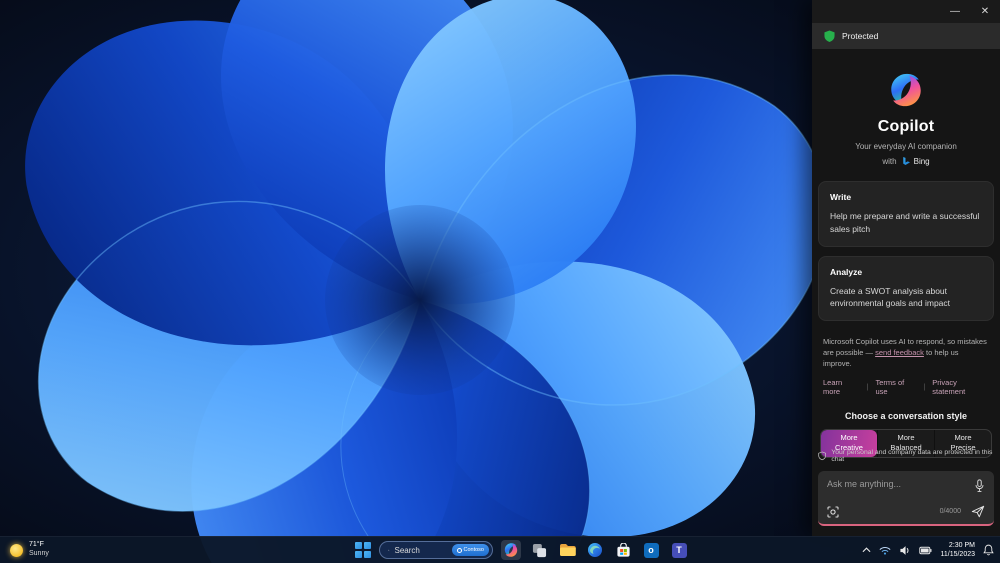 The height and width of the screenshot is (563, 1000). Describe the element at coordinates (906, 126) in the screenshot. I see `copilot-title: Copilot` at that location.